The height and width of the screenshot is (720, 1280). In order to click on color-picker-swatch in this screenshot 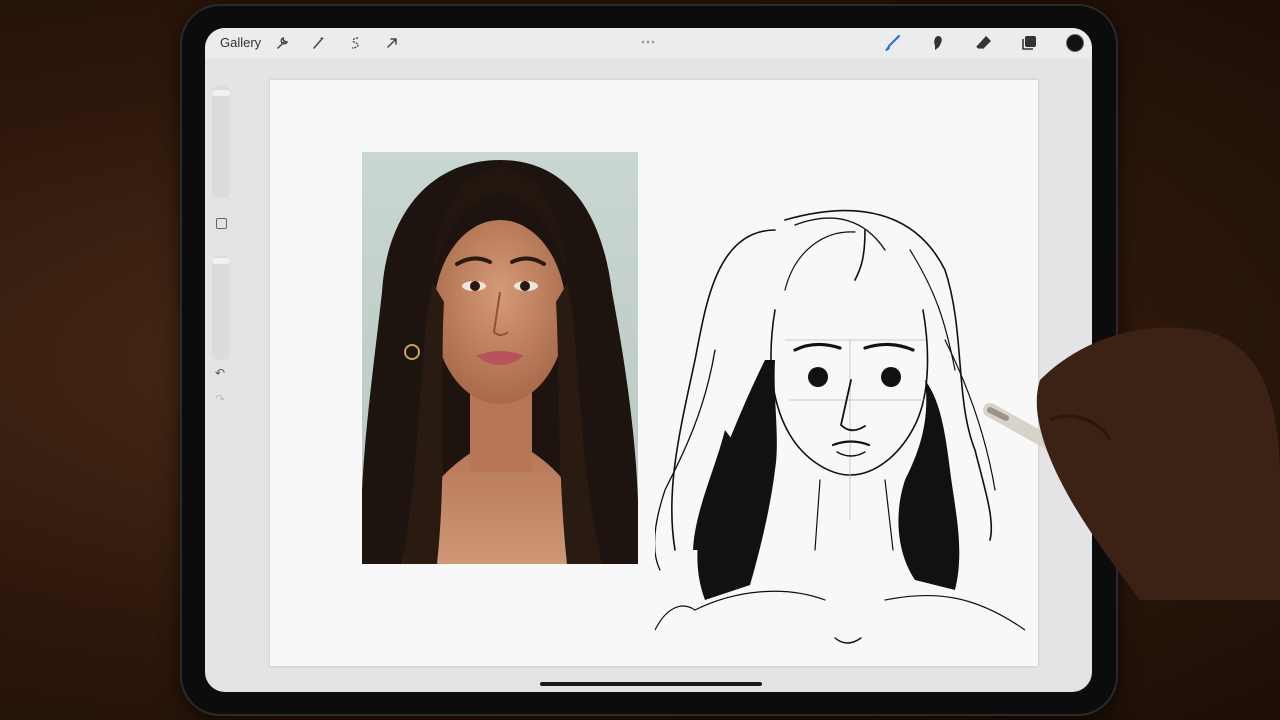, I will do `click(1075, 43)`.